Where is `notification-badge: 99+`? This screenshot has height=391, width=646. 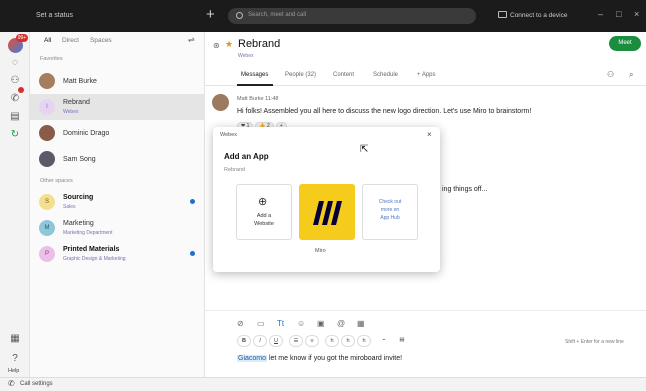
notification-badge: 99+ is located at coordinates (22, 38).